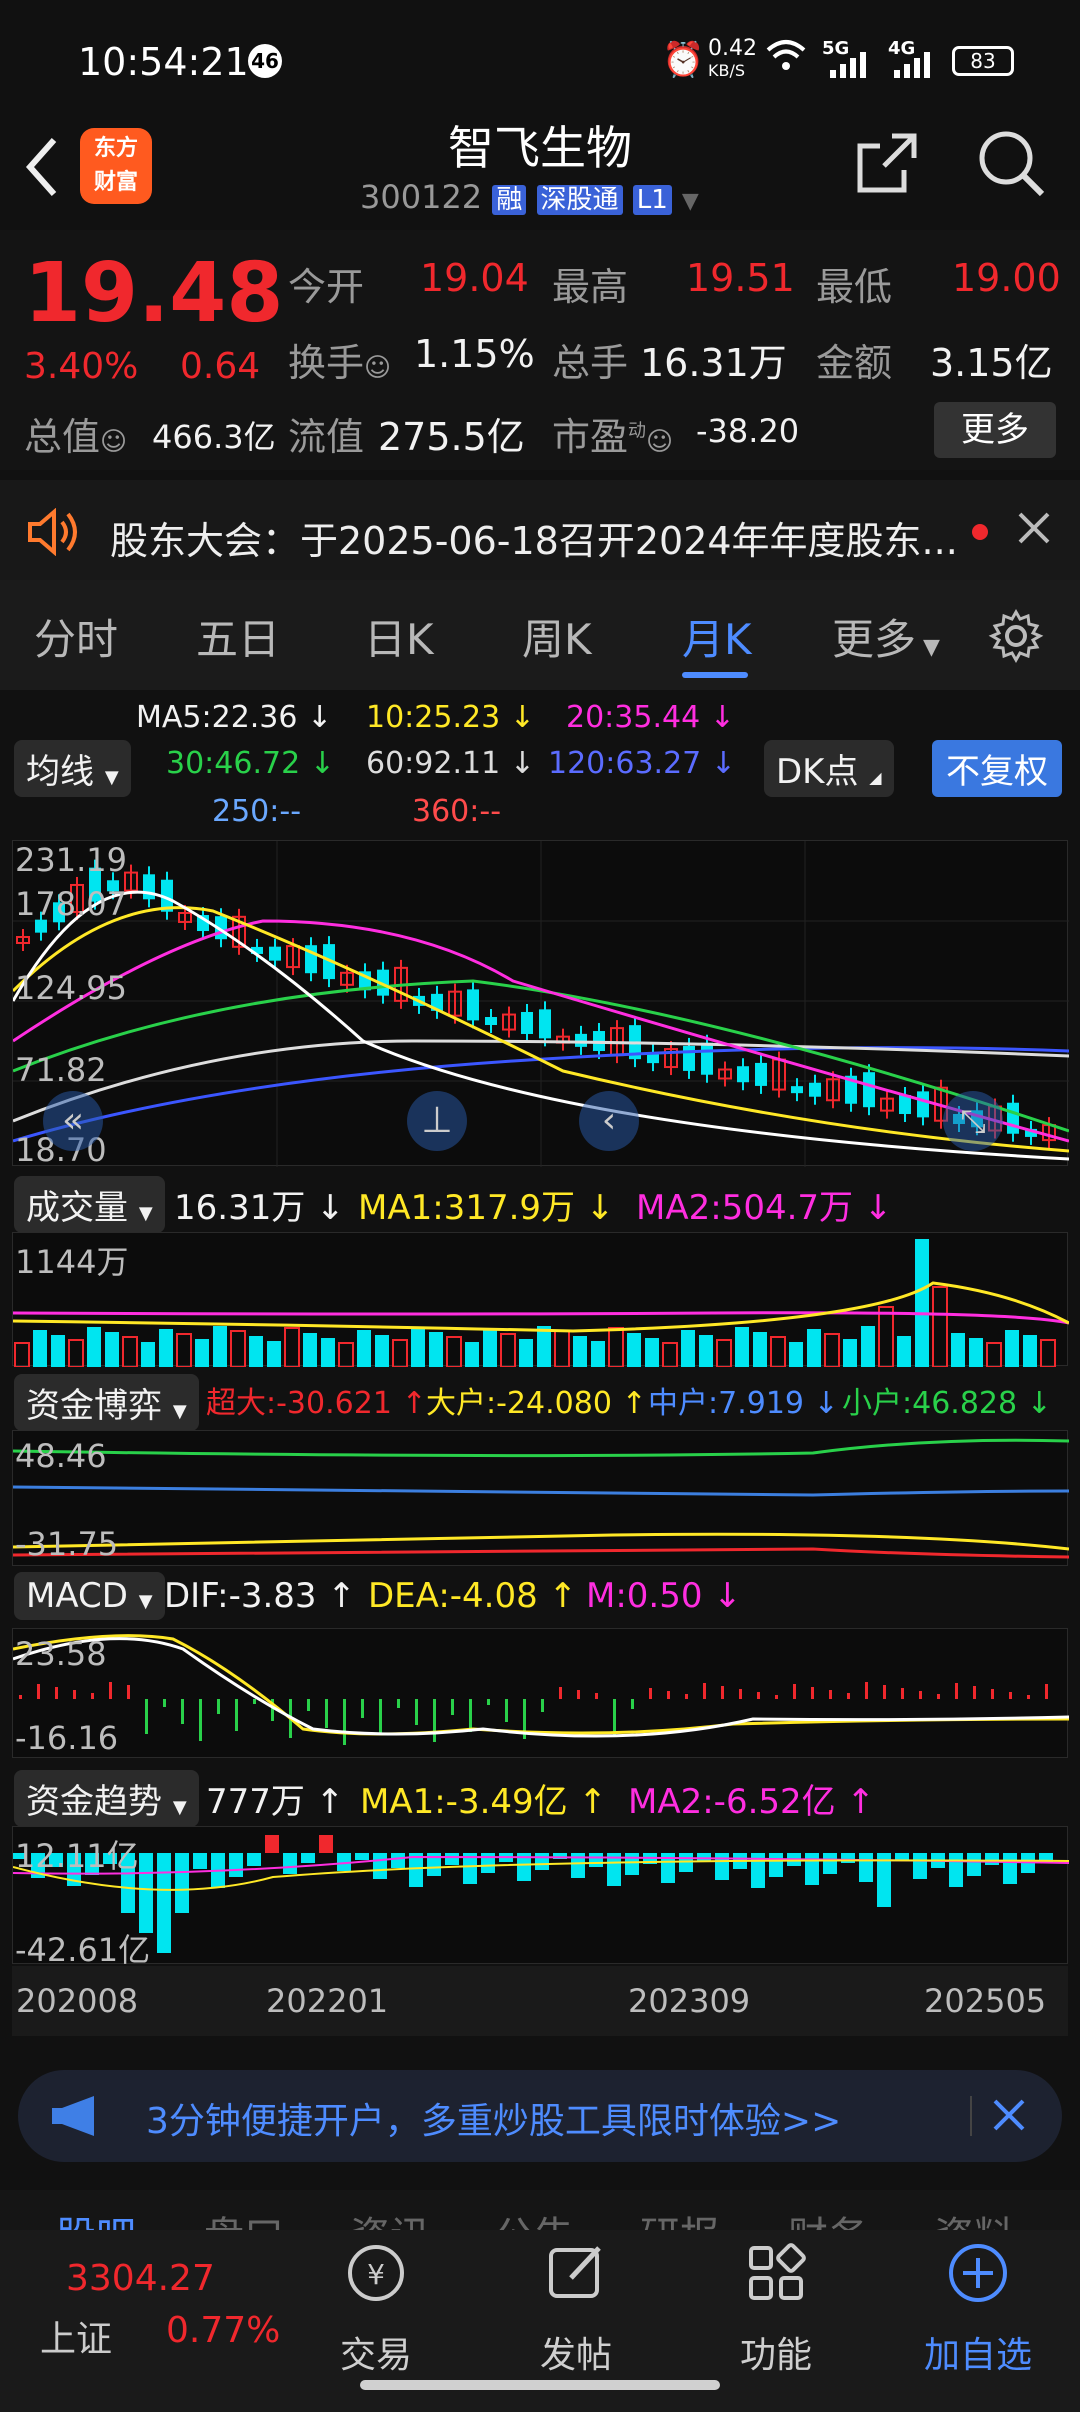  Describe the element at coordinates (829, 768) in the screenshot. I see `dk-point-button: DK点 ◢` at that location.